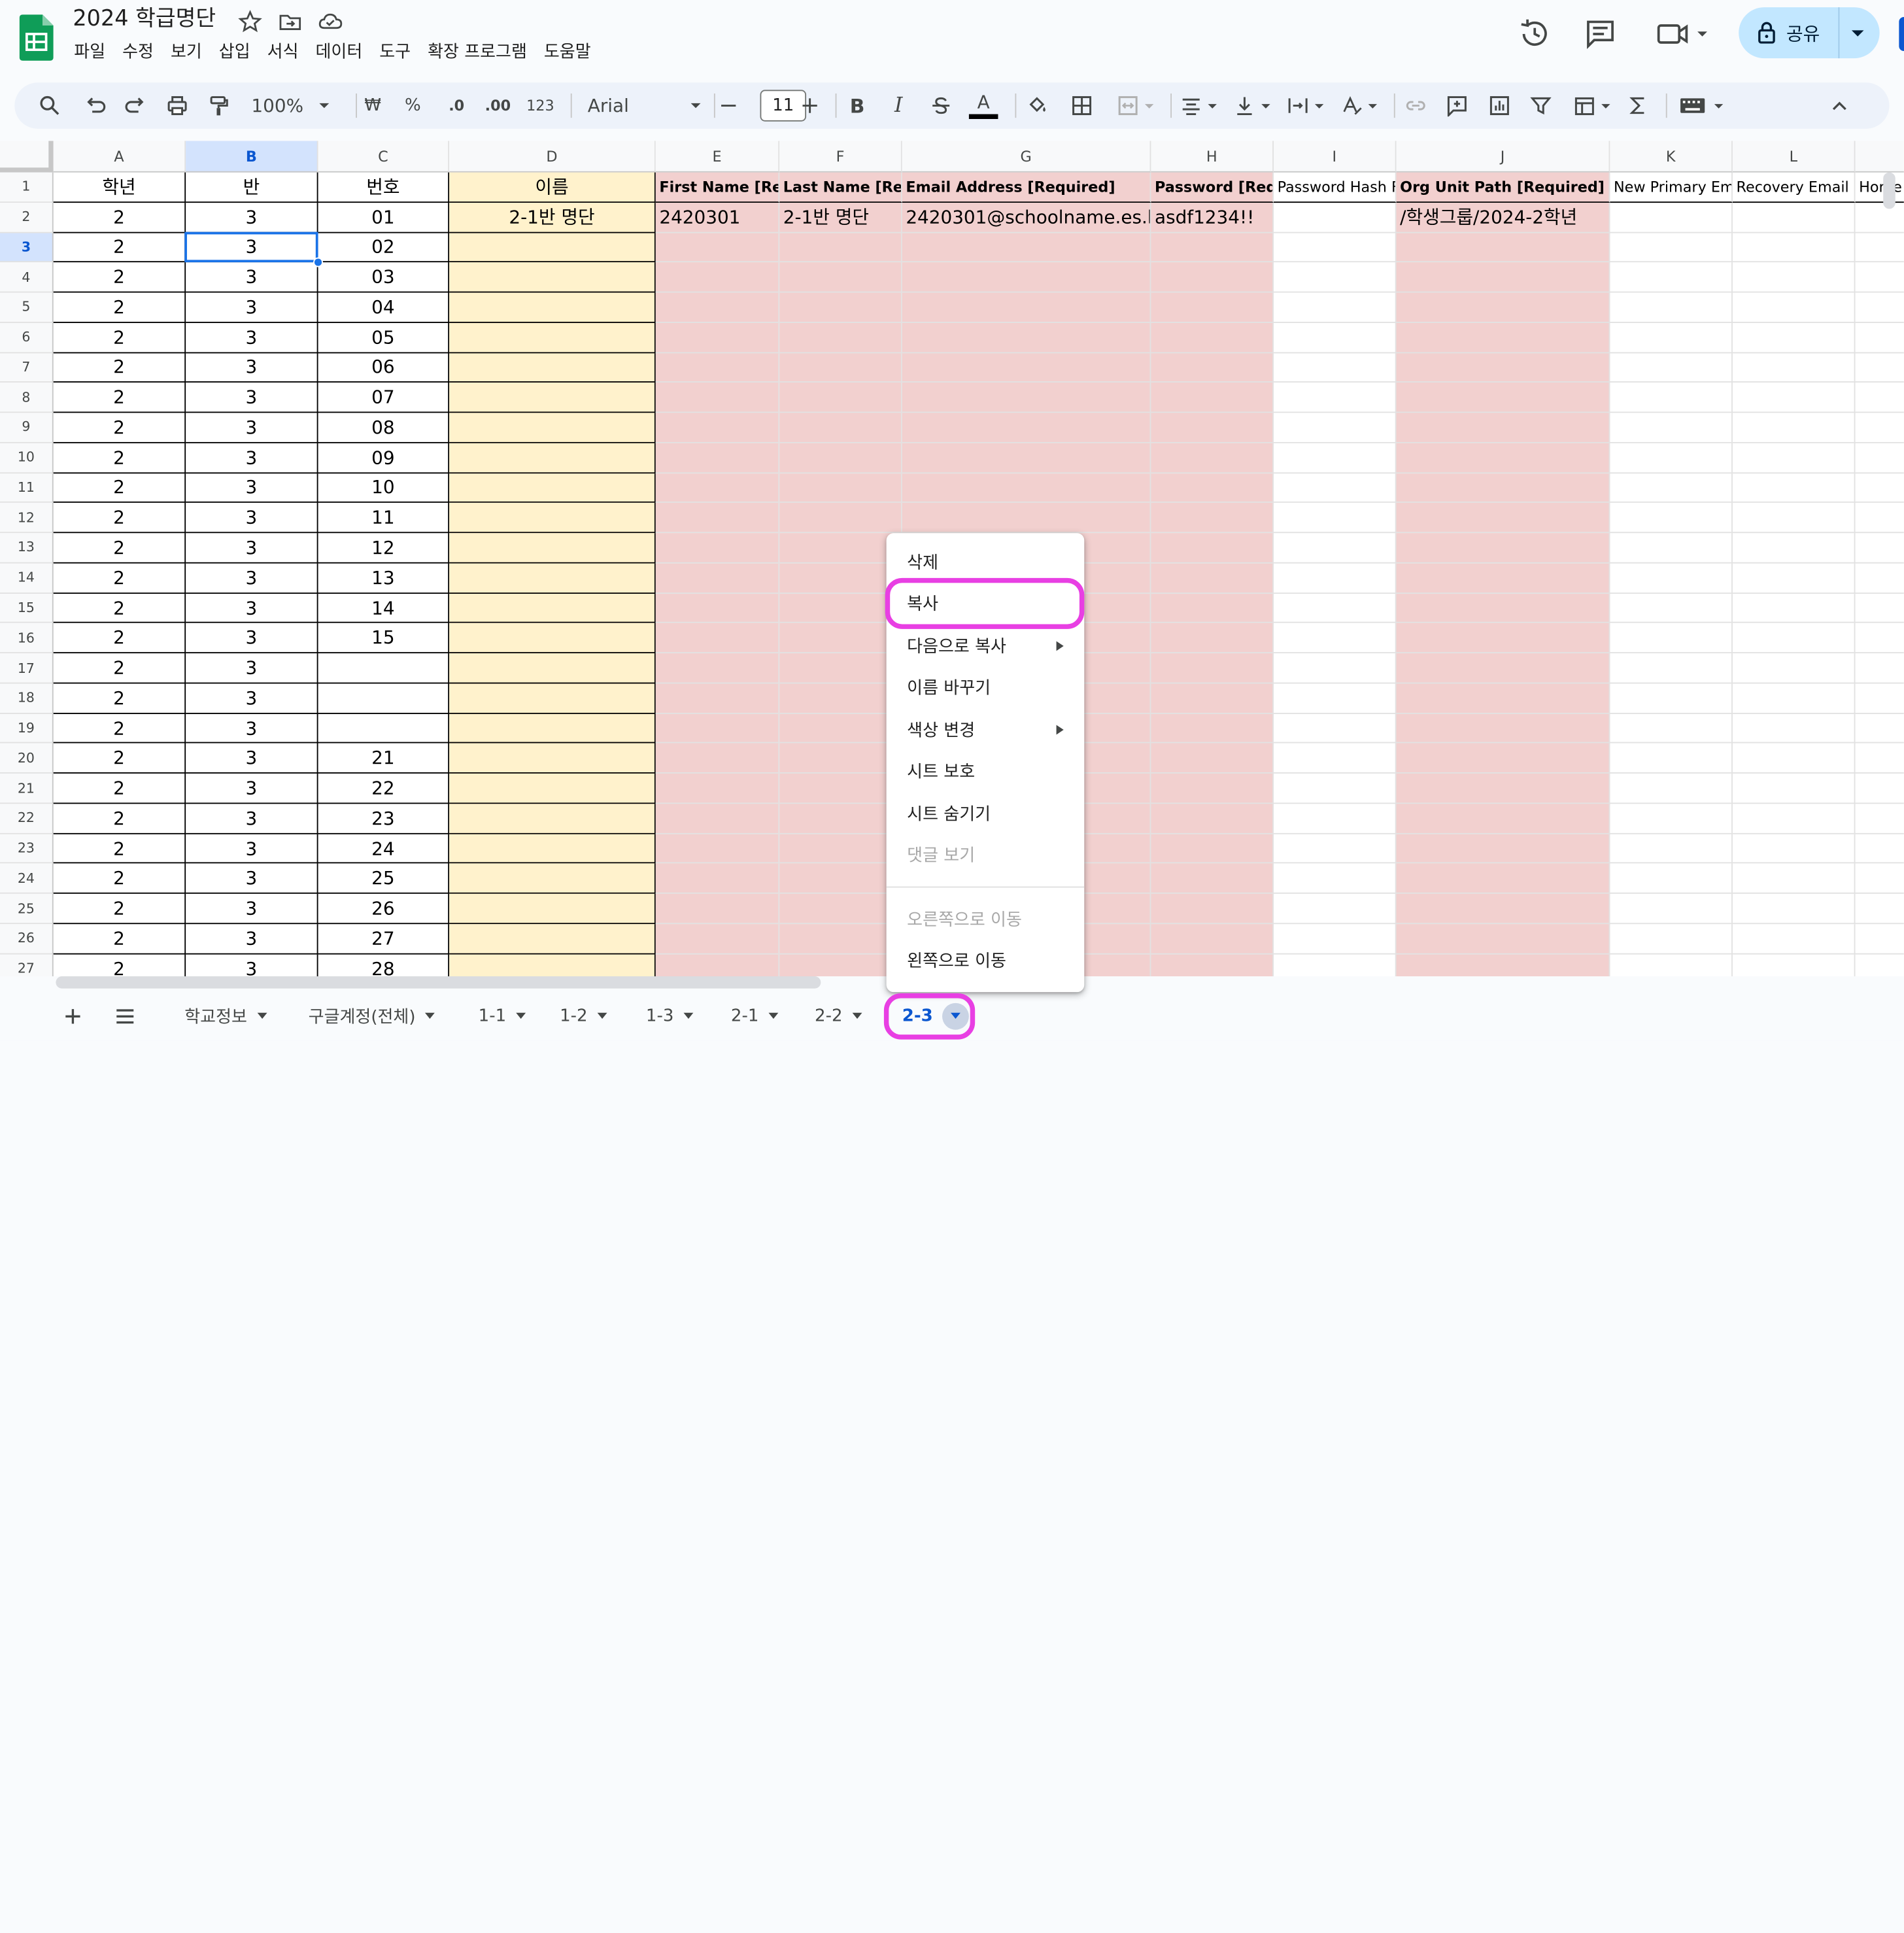 The width and height of the screenshot is (1904, 1933). What do you see at coordinates (252, 578) in the screenshot?
I see `cell-b14: 3` at bounding box center [252, 578].